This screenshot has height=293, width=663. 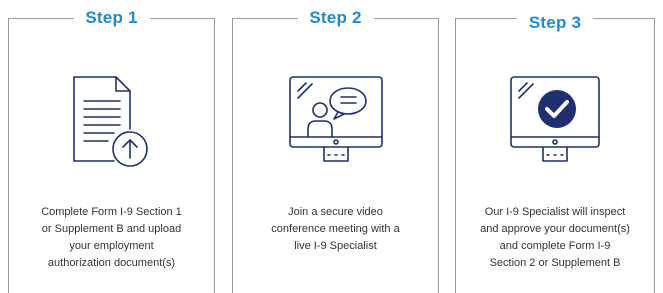 What do you see at coordinates (111, 246) in the screenshot?
I see `step-1-line: your employment` at bounding box center [111, 246].